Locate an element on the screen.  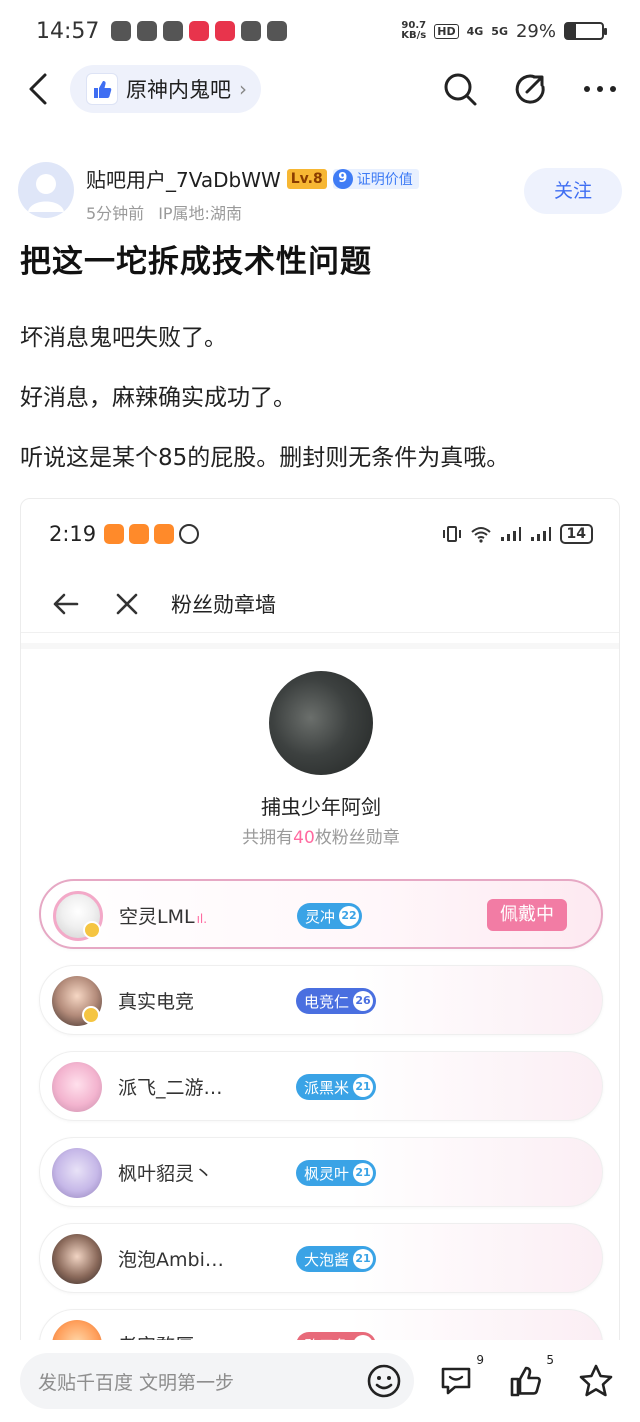
emoji-icon is located at coordinates (384, 1381).